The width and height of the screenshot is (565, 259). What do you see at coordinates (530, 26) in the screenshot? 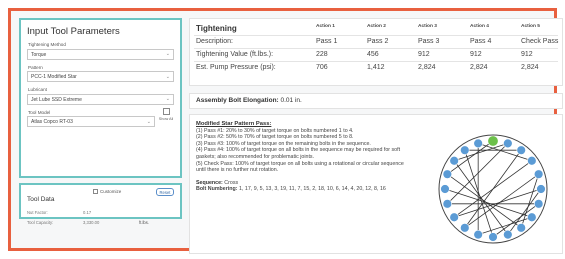
I see `column-header: Action 5` at bounding box center [530, 26].